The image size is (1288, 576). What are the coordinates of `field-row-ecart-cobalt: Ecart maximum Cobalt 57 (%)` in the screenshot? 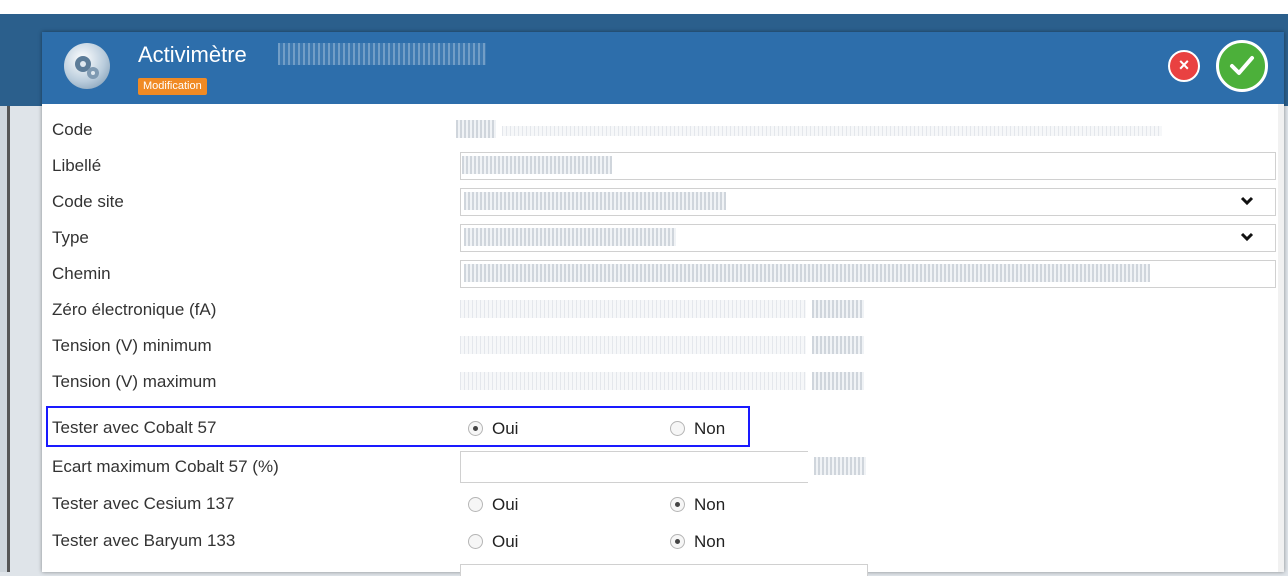 It's located at (663, 467).